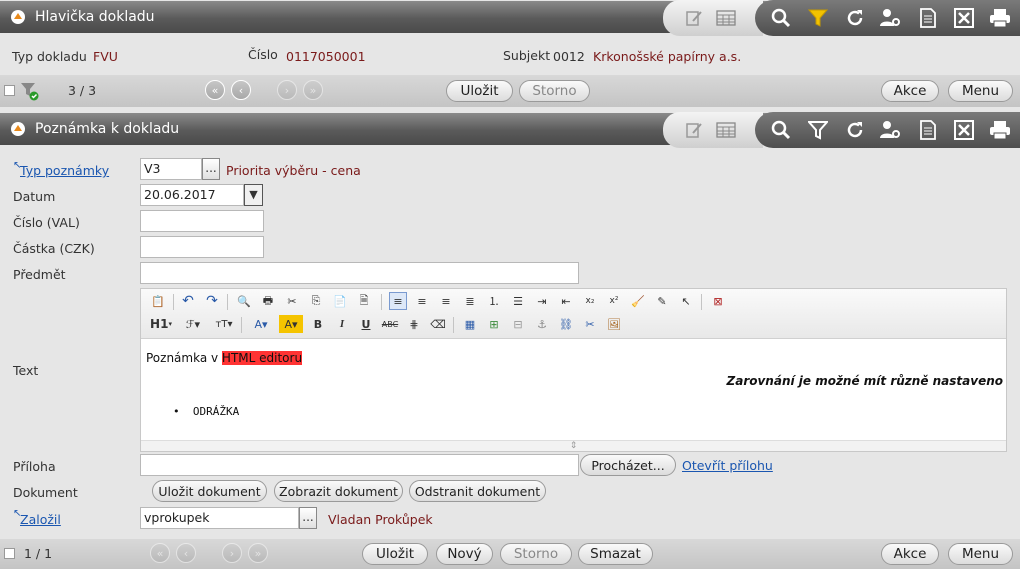  Describe the element at coordinates (470, 301) in the screenshot. I see `align-justify-icon: ≣` at that location.